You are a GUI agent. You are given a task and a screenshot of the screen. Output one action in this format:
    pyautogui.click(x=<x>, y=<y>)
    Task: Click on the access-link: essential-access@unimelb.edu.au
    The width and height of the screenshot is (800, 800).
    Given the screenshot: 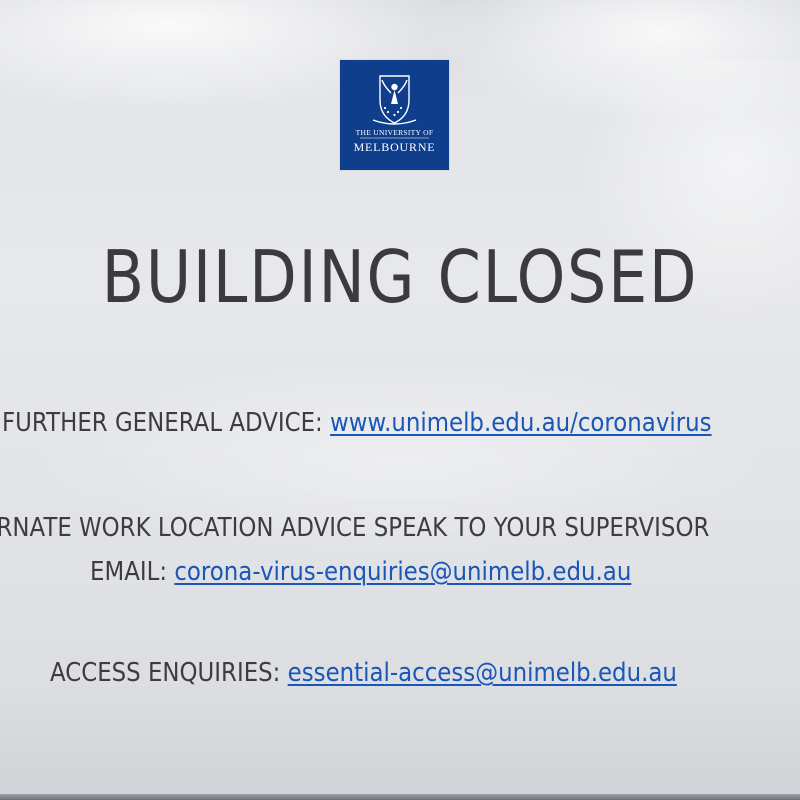 What is the action you would take?
    pyautogui.click(x=482, y=673)
    